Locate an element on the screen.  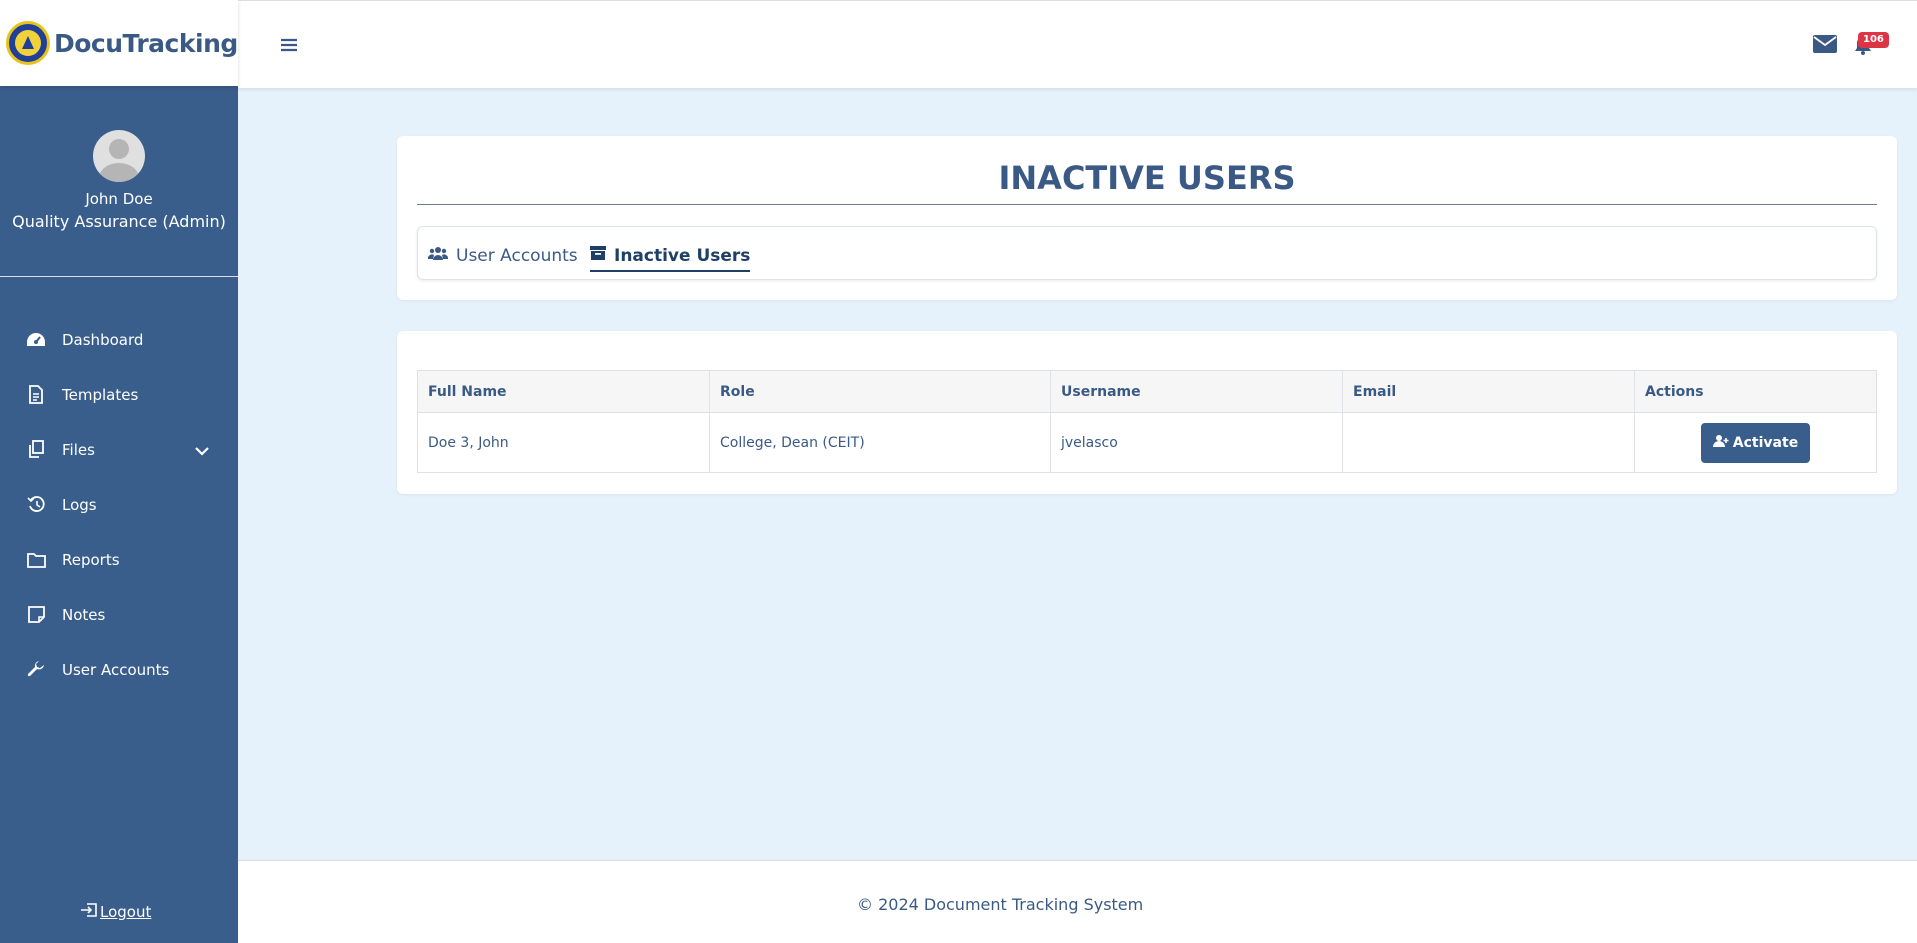
sidebar-item-user-accounts: User Accounts is located at coordinates (119, 669).